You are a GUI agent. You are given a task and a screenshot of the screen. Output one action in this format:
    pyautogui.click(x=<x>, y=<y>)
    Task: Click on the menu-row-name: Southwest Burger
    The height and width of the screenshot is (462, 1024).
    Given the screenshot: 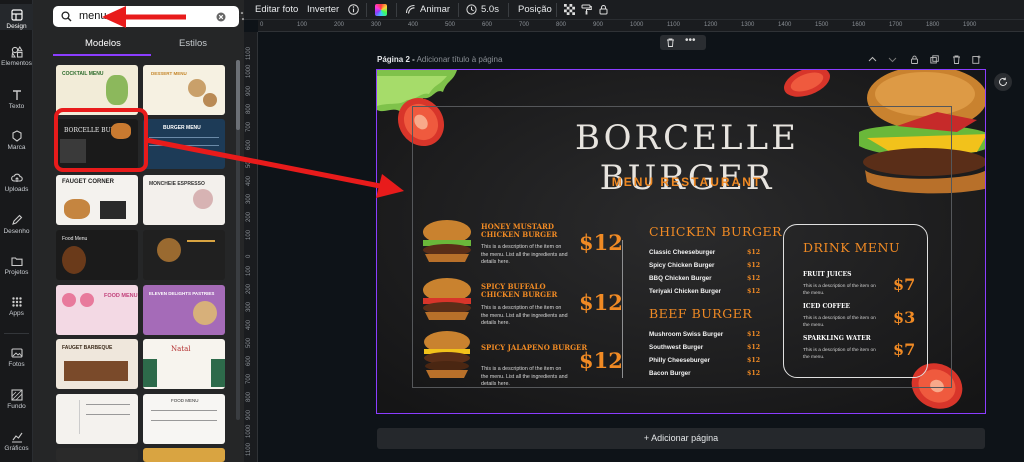 What is the action you would take?
    pyautogui.click(x=676, y=347)
    